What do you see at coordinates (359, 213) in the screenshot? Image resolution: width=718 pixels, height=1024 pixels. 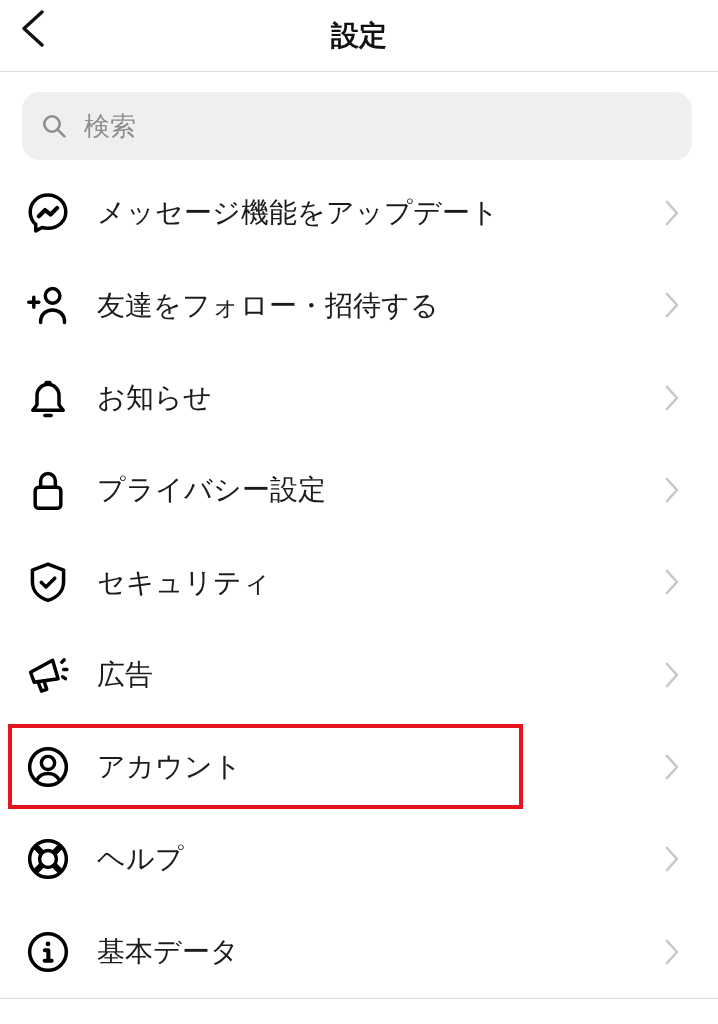 I see `settings-item: メッセージ機能をアップデート` at bounding box center [359, 213].